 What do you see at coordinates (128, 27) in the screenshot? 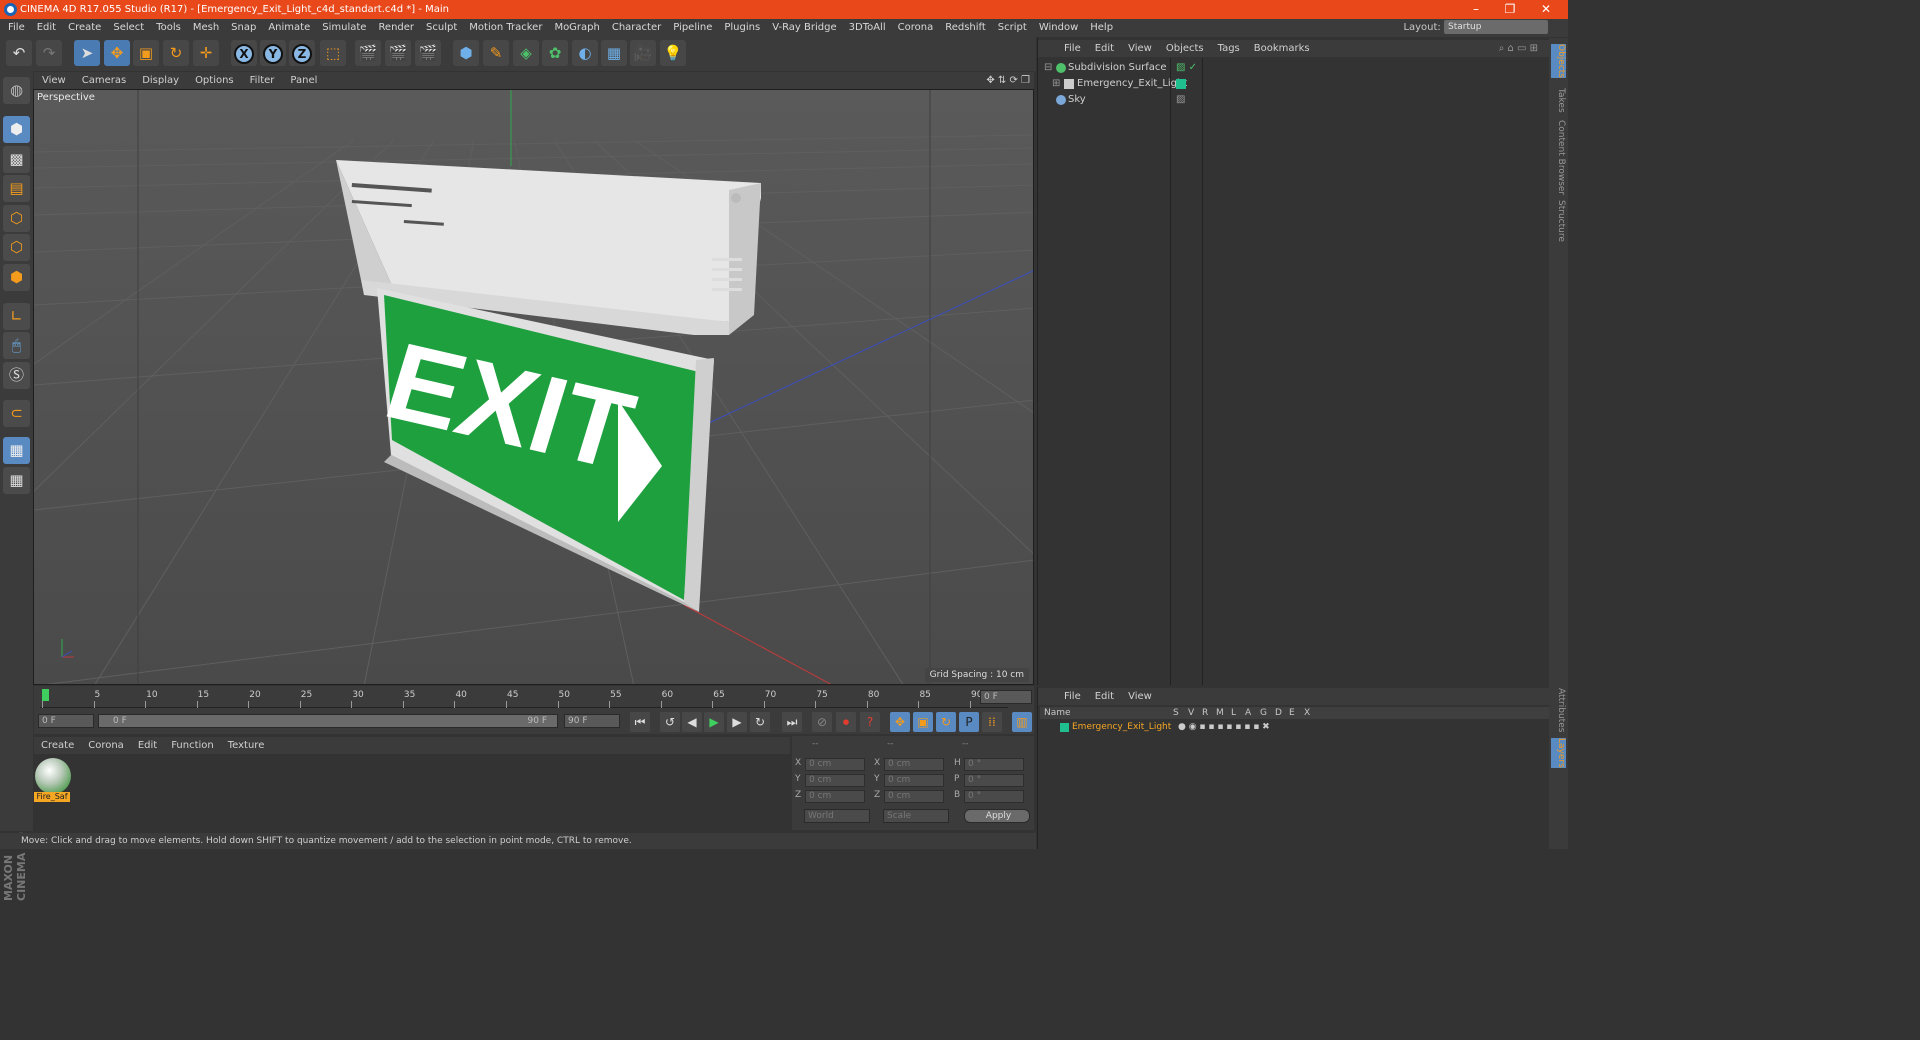
I see `menu-select: Select` at bounding box center [128, 27].